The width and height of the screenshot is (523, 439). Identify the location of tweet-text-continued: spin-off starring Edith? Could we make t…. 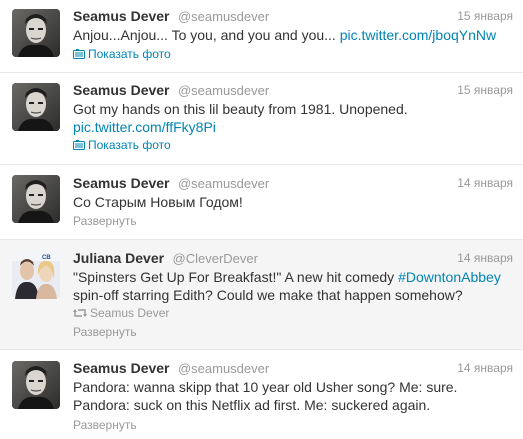
(268, 295).